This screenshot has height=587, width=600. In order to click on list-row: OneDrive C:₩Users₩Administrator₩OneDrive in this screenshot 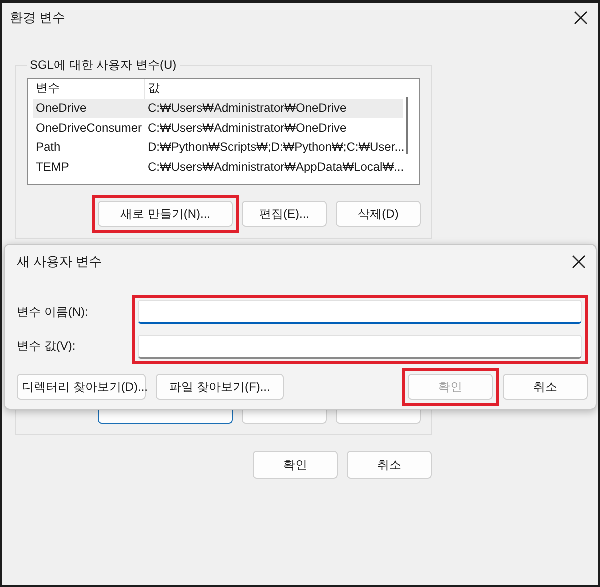, I will do `click(218, 108)`.